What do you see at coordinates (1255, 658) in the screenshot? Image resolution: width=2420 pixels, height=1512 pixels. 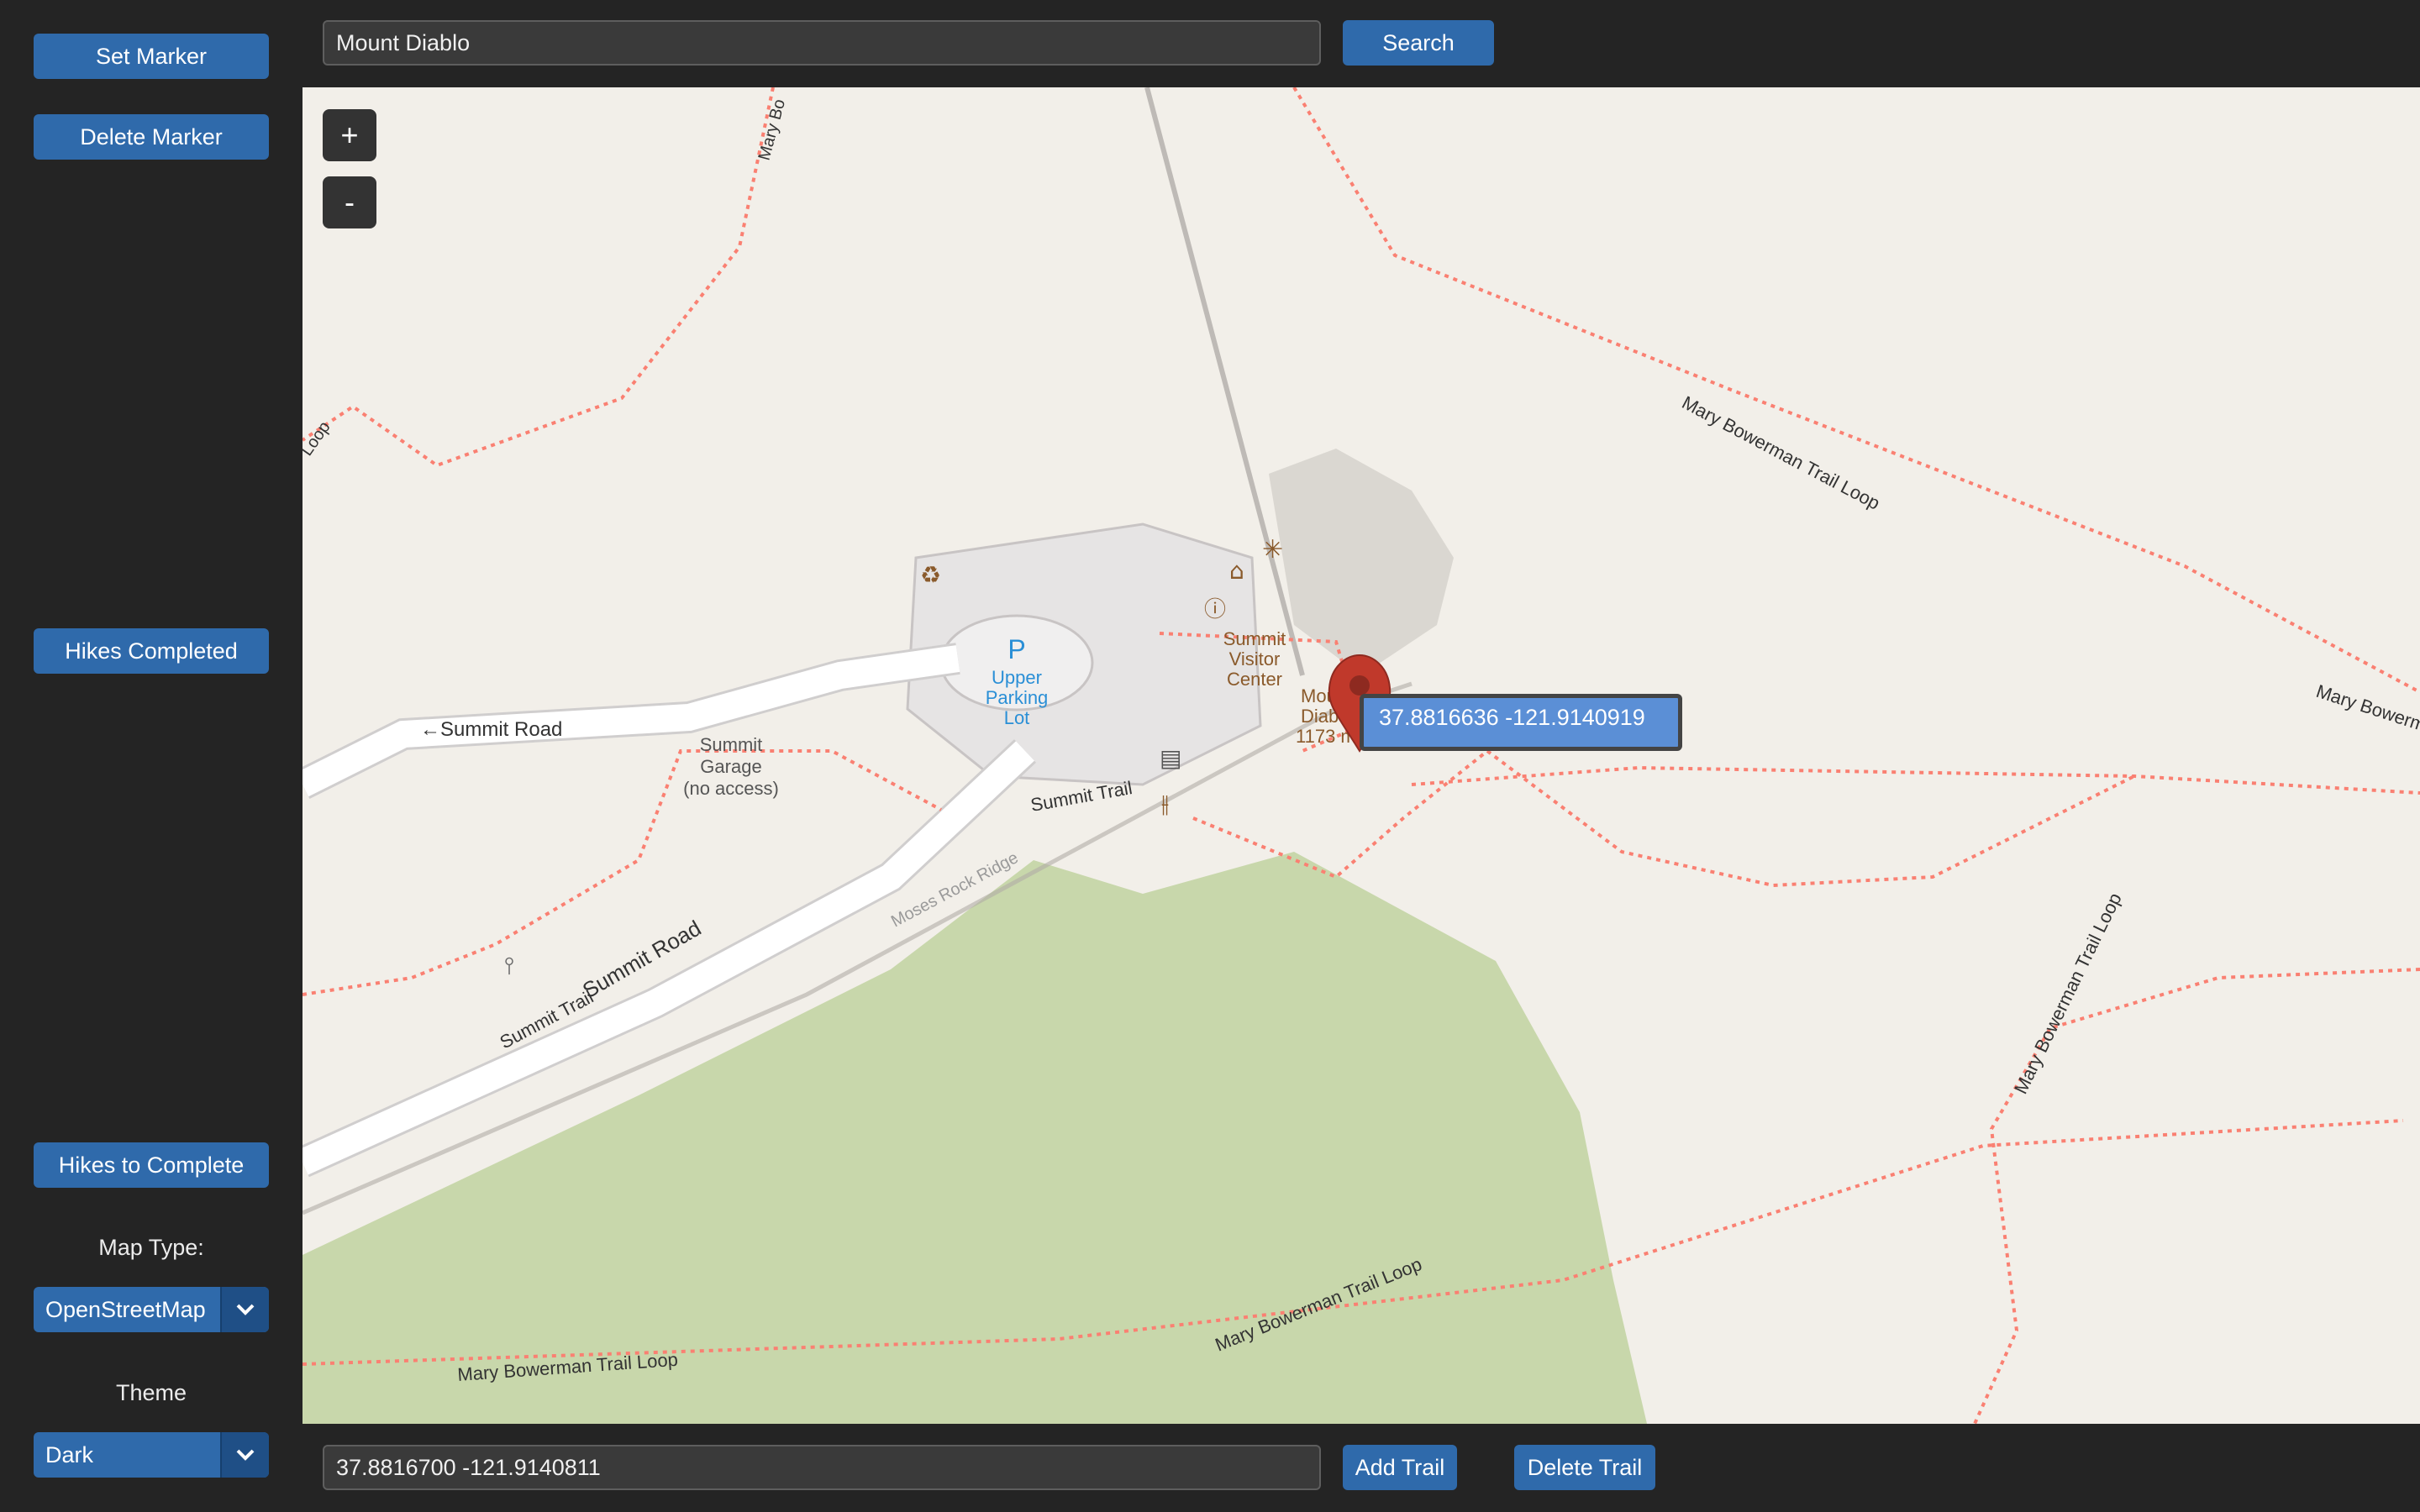 I see `visitor-label: Visitor` at bounding box center [1255, 658].